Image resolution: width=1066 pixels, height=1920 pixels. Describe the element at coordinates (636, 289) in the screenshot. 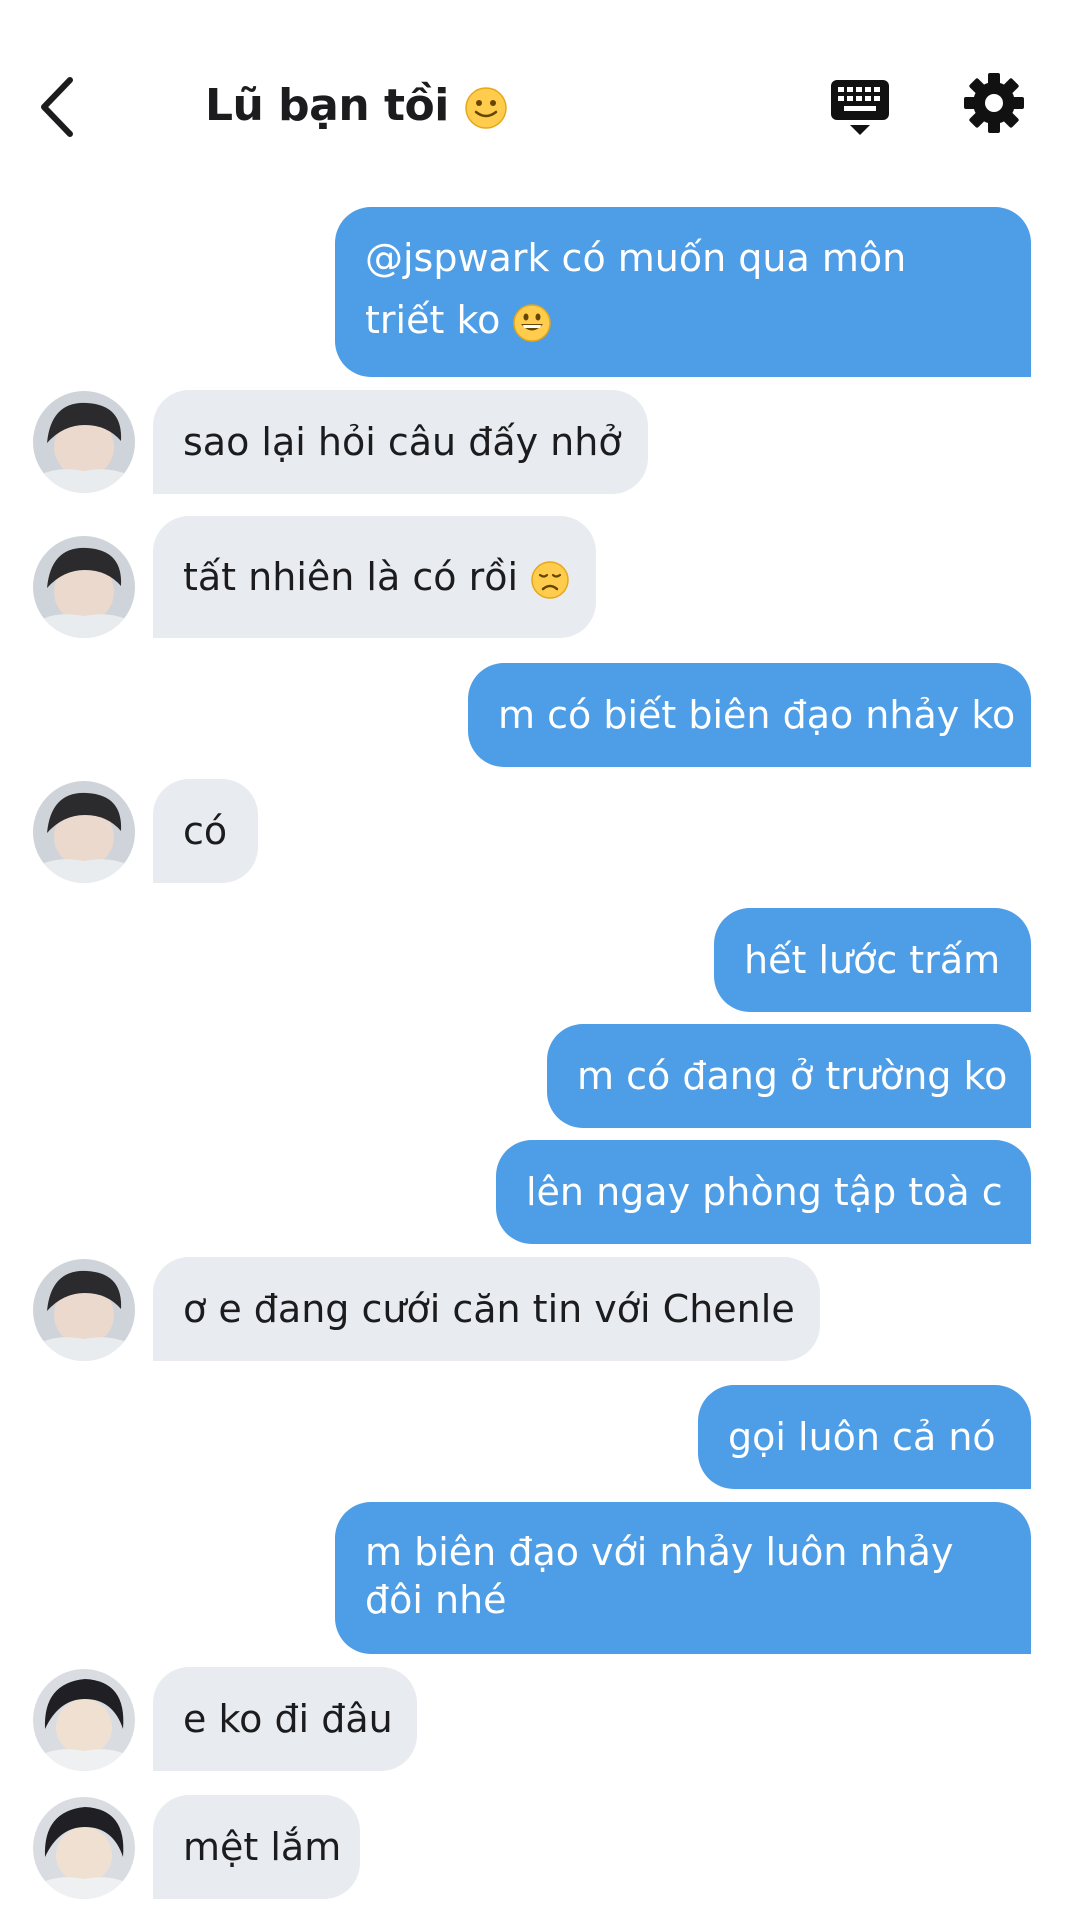

I see `message-text: @jspwark có muốn qua môn triết ko` at that location.